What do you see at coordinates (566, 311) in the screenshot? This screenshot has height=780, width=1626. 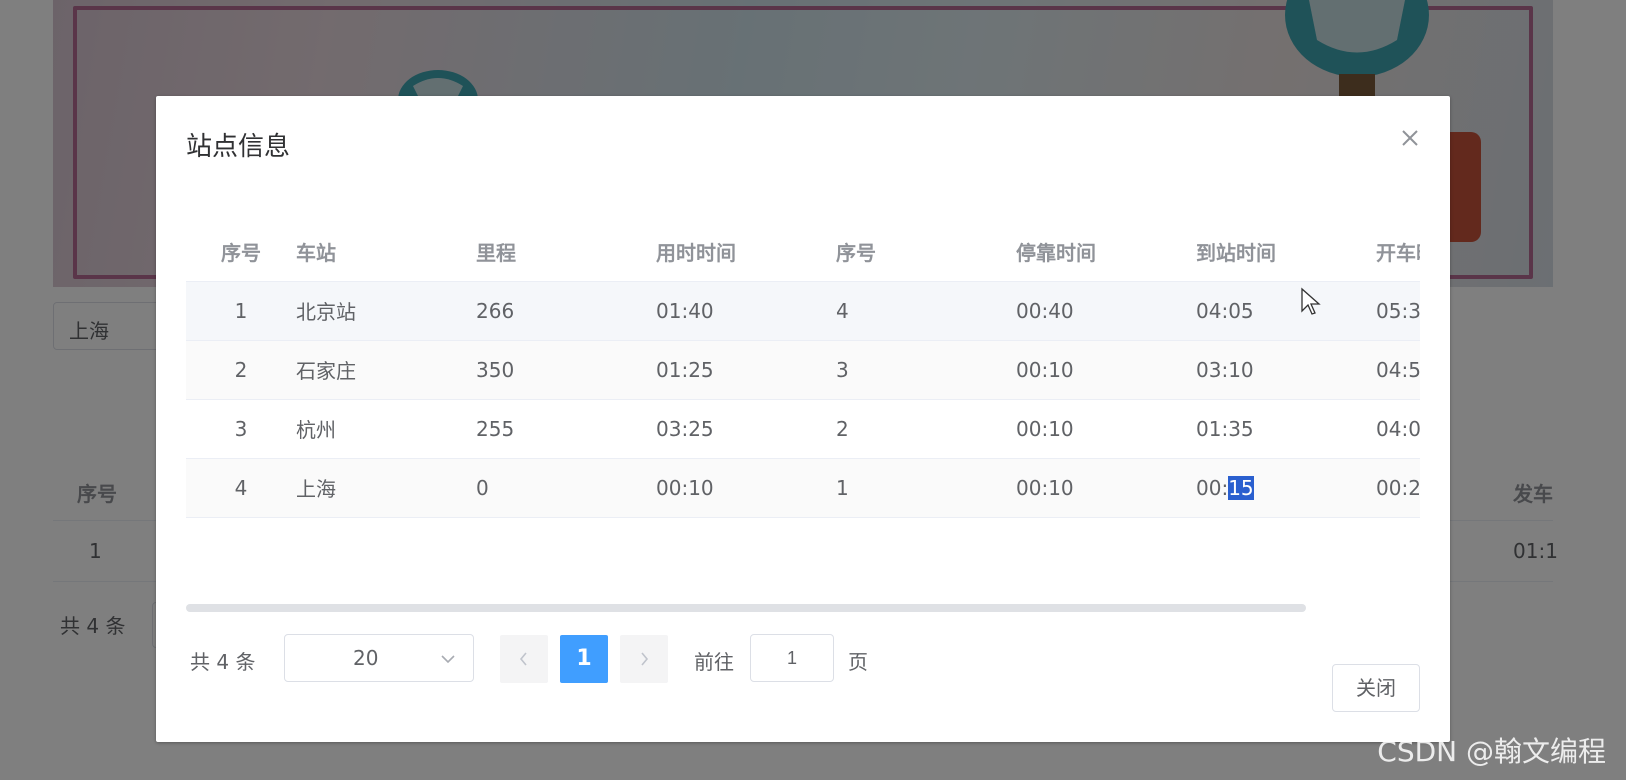 I see `table-cell: 266` at bounding box center [566, 311].